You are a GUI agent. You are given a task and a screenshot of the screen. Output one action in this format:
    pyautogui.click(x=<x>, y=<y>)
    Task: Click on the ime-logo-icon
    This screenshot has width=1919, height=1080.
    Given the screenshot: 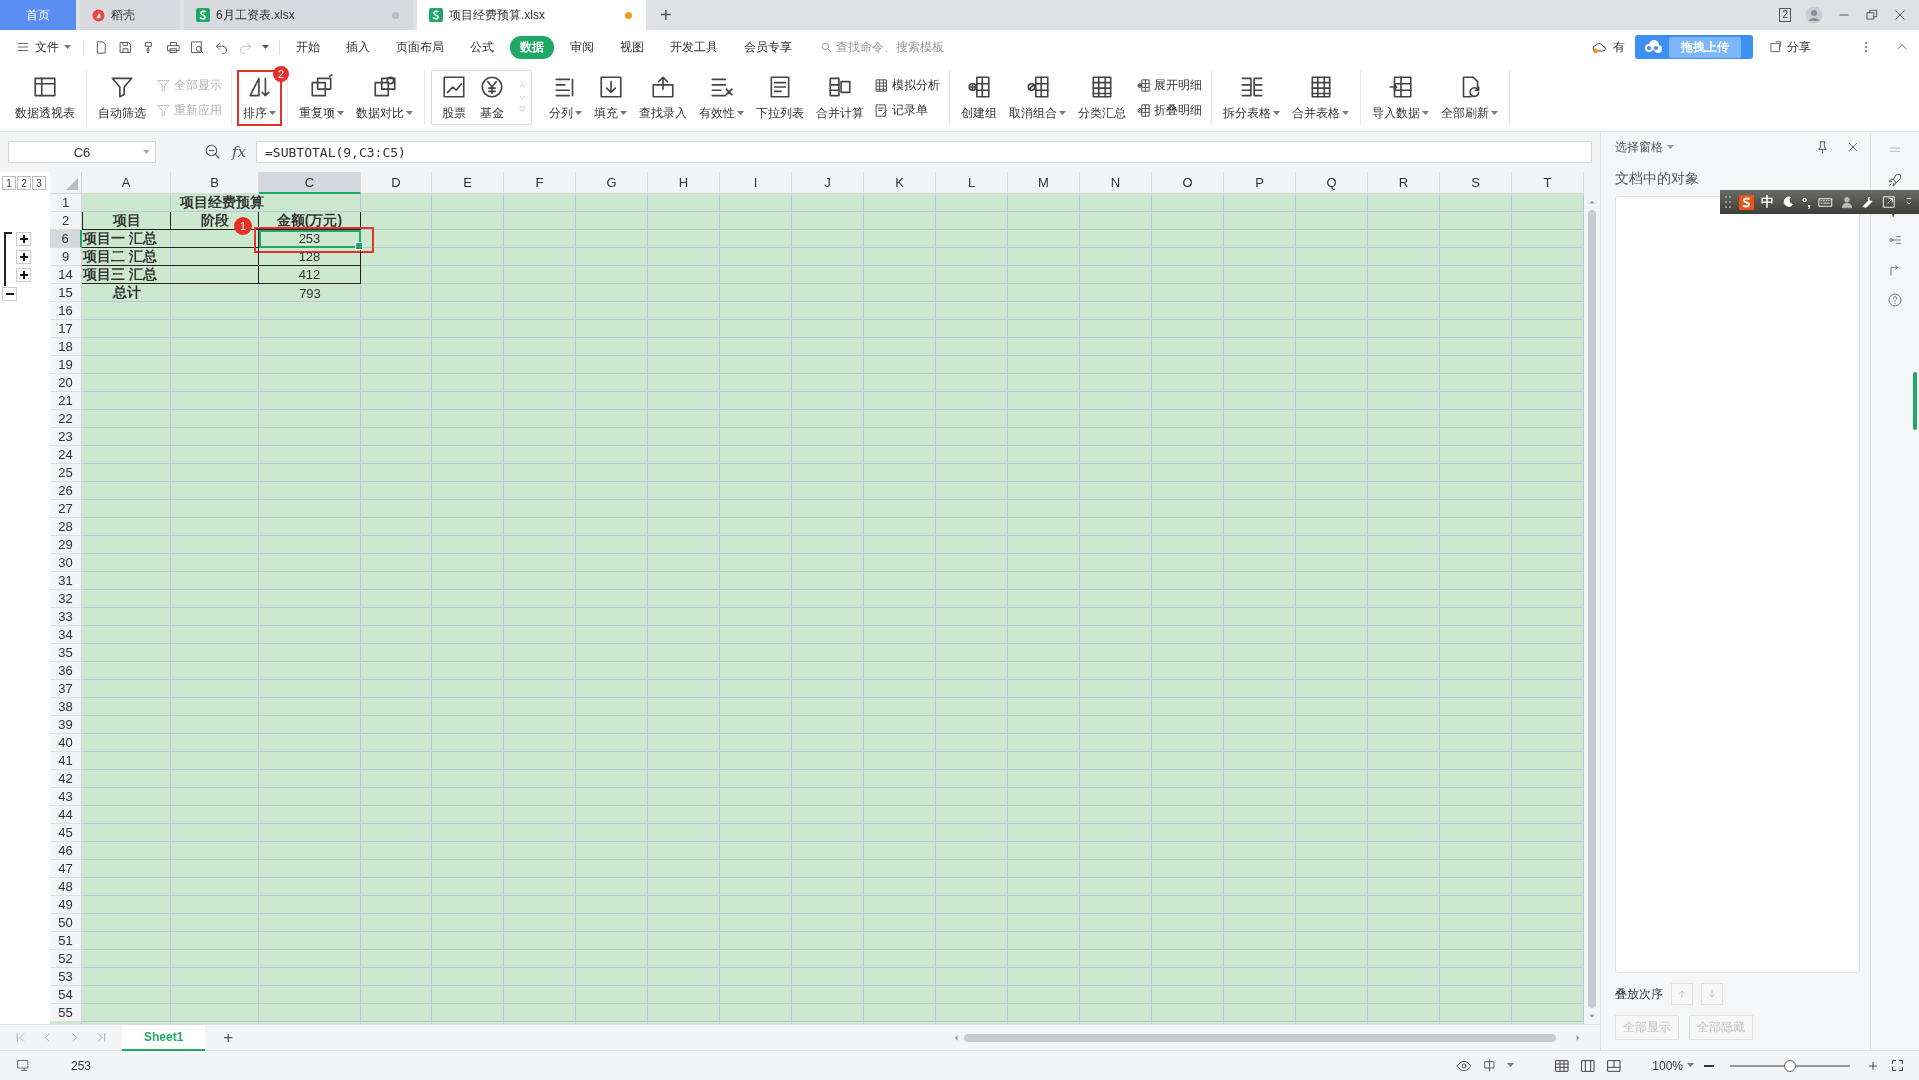 What is the action you would take?
    pyautogui.click(x=1746, y=202)
    